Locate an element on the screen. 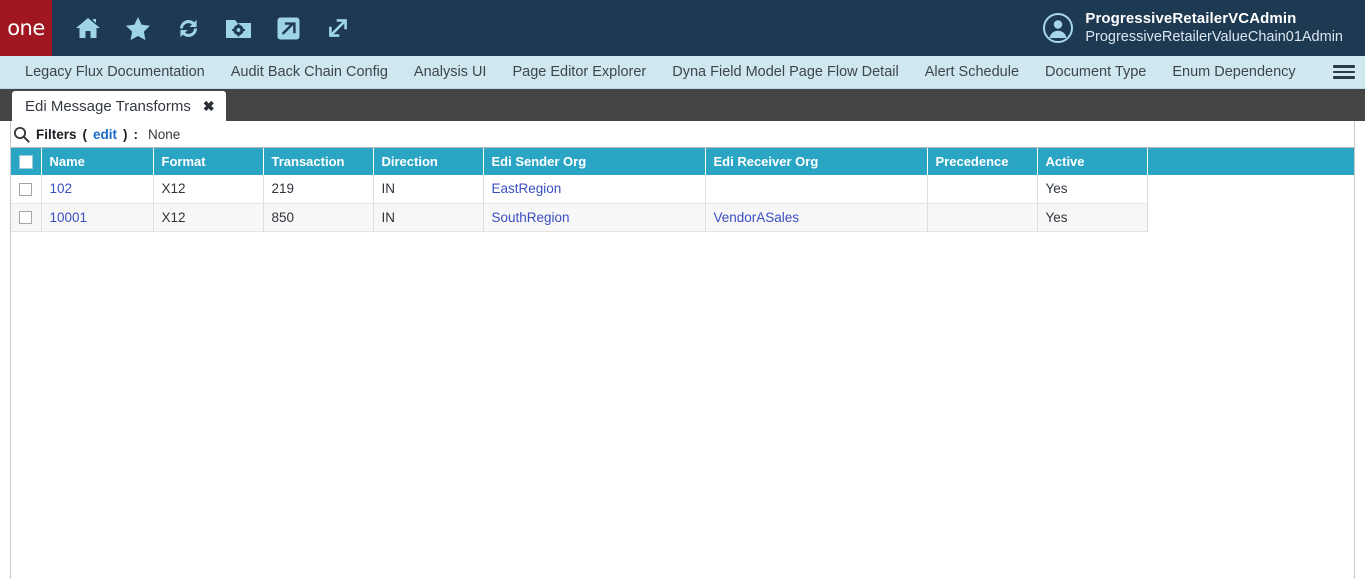 Image resolution: width=1365 pixels, height=579 pixels. nav-item-dyna-field-model-page-flow-detail: Dyna Field Model Page Flow Detail is located at coordinates (785, 72).